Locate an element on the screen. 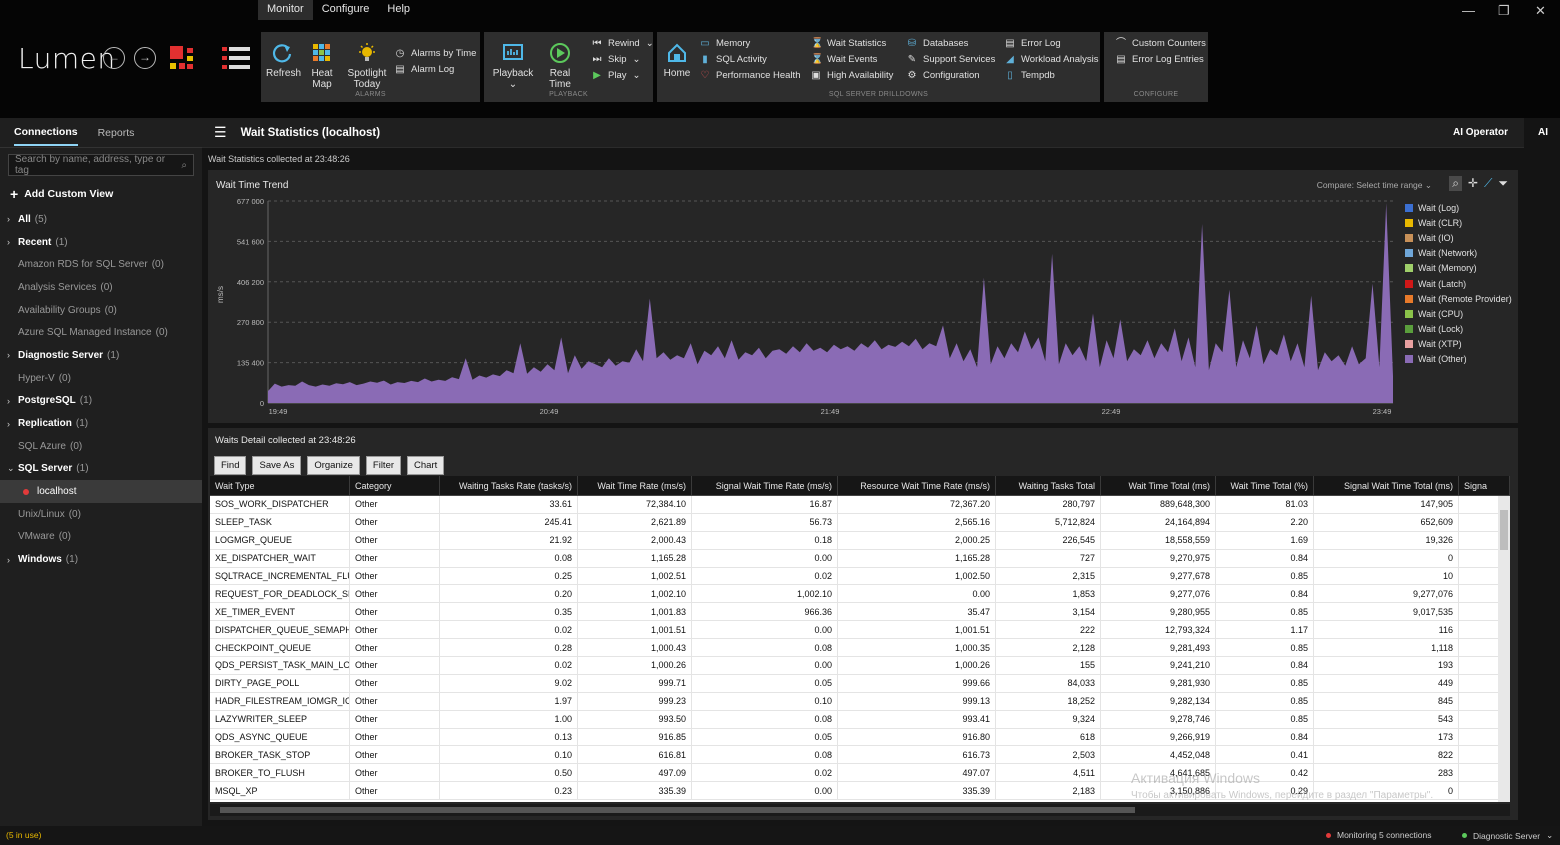 The height and width of the screenshot is (845, 1560). sql-activity-button: ▮ SQL Activity is located at coordinates (733, 59).